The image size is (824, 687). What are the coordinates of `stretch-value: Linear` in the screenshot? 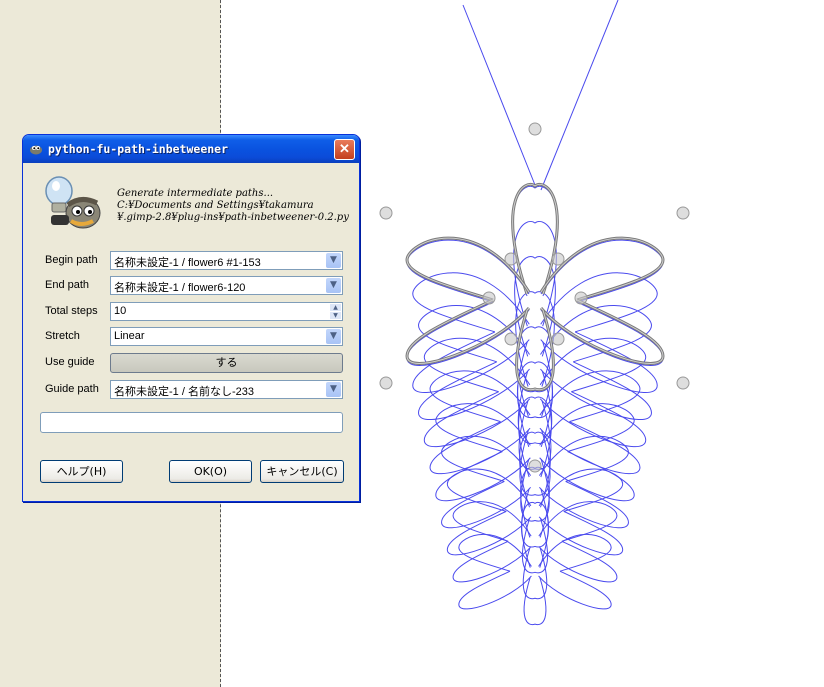 It's located at (129, 336).